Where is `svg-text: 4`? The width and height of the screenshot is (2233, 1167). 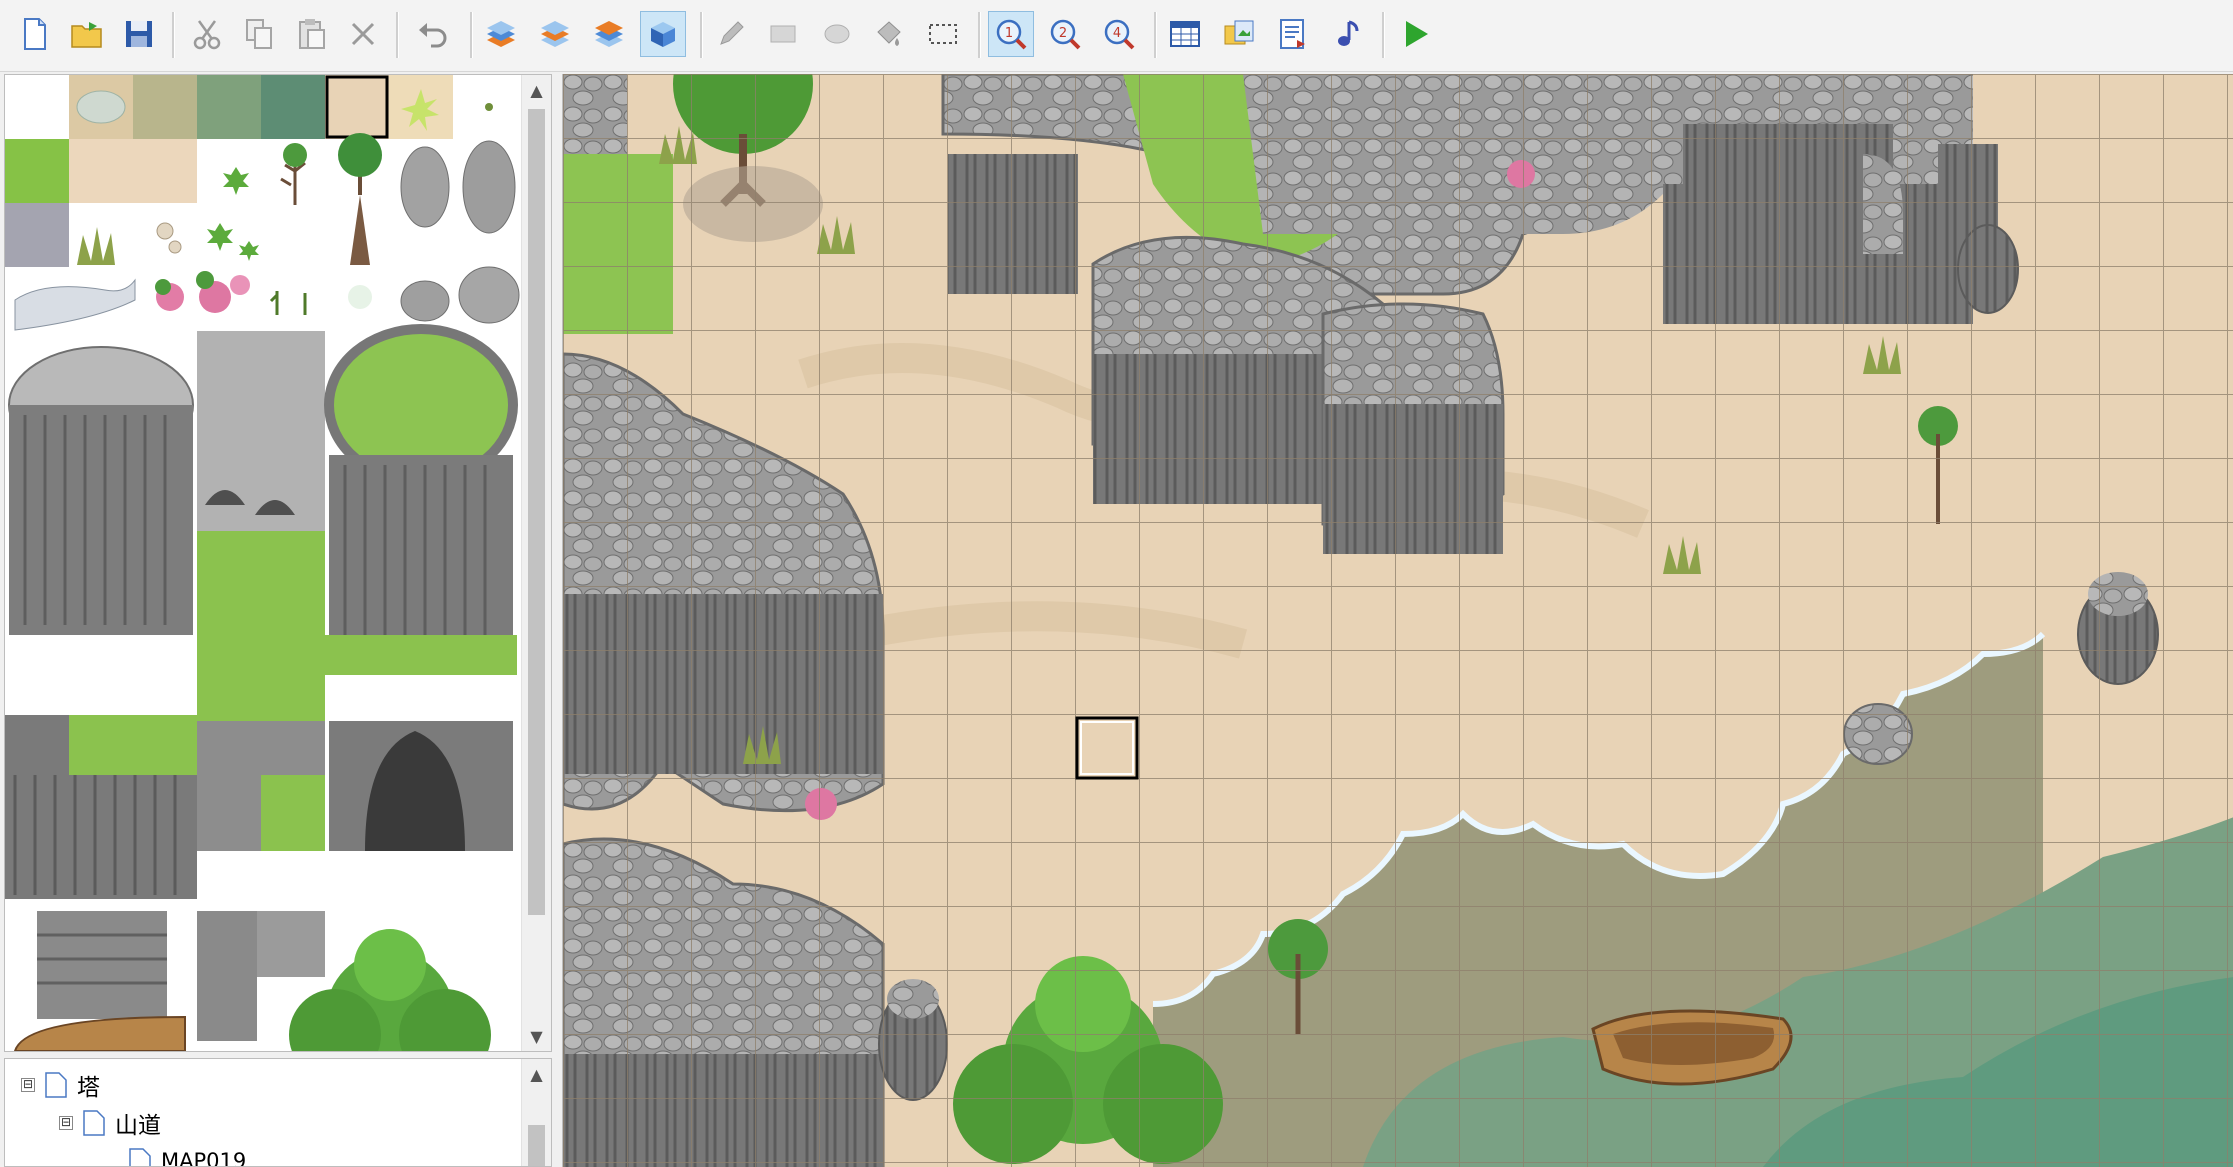 svg-text: 4 is located at coordinates (1117, 33).